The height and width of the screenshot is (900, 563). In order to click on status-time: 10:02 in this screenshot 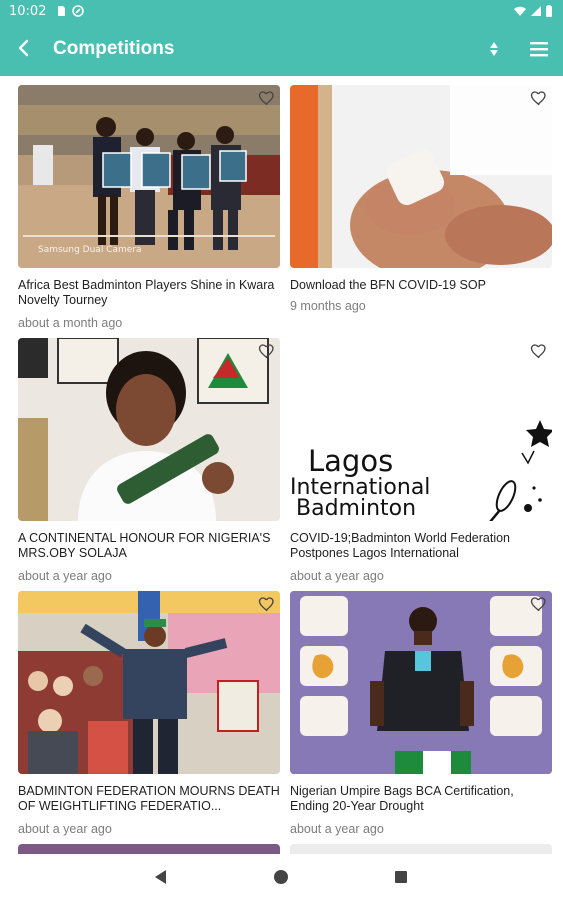, I will do `click(28, 11)`.